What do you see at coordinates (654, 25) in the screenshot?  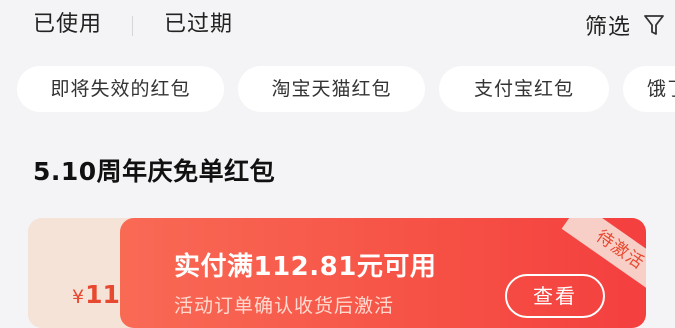 I see `filter-funnel-icon` at bounding box center [654, 25].